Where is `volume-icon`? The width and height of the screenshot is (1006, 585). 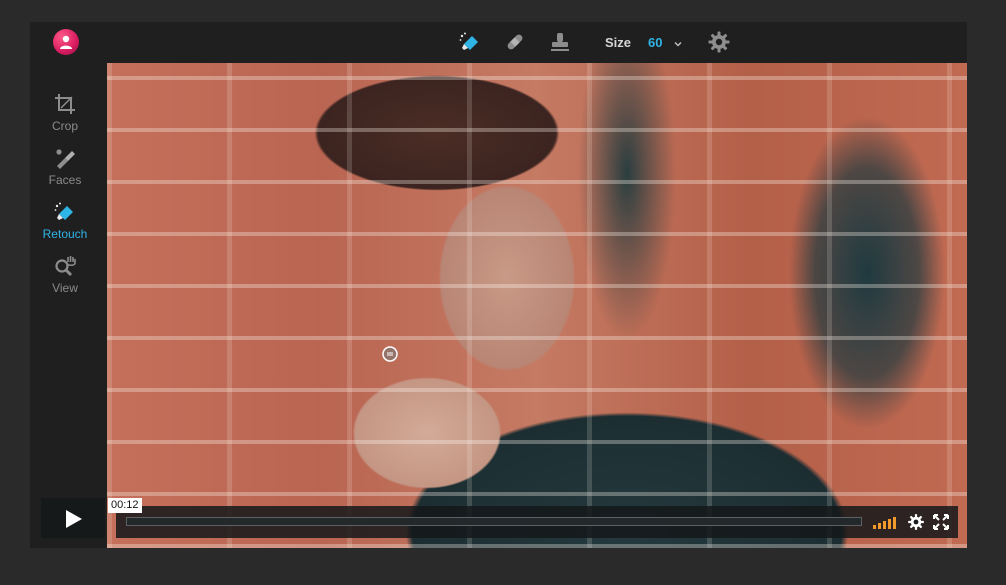 volume-icon is located at coordinates (886, 522).